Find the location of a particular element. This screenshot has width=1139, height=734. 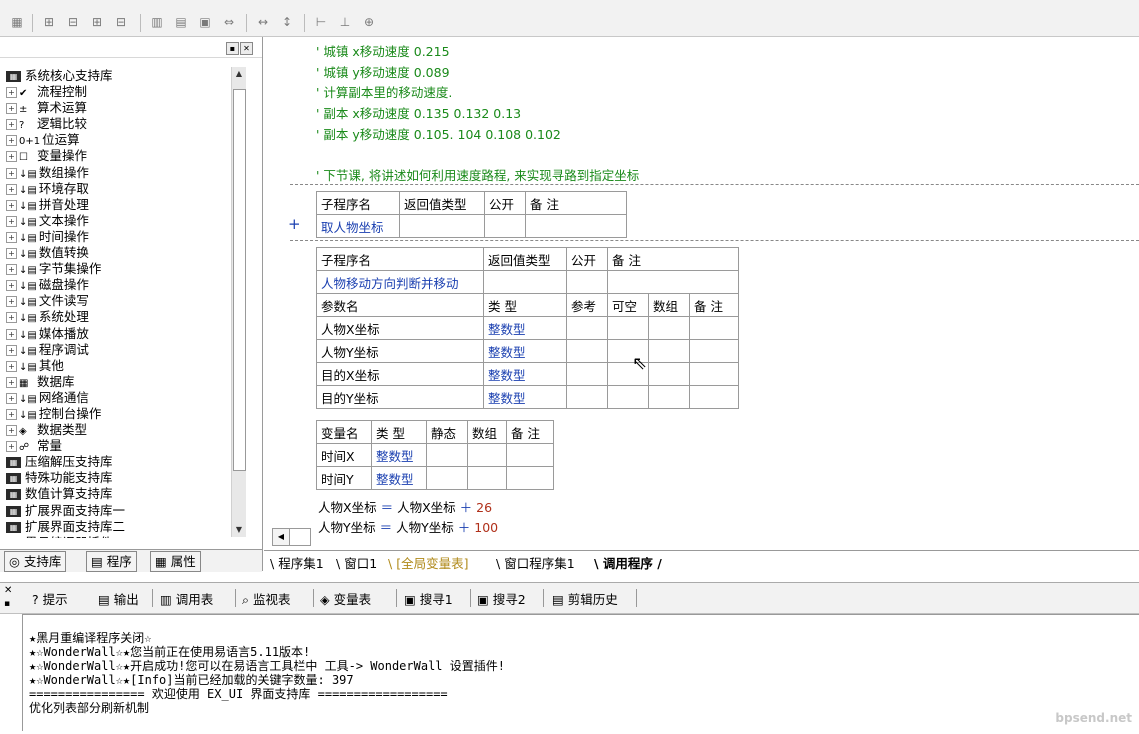

tab-search-1: ▣ 搜寻1 is located at coordinates (428, 598).